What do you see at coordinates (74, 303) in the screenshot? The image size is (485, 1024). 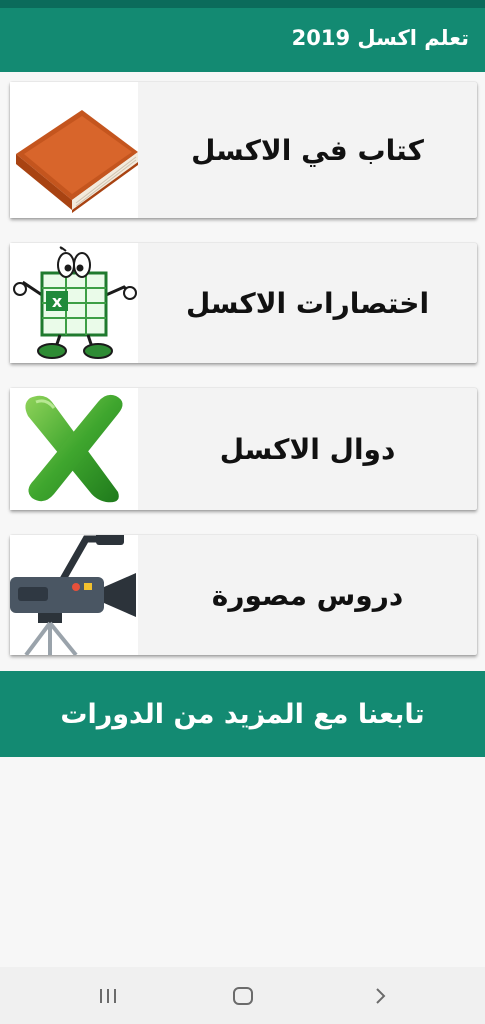 I see `excel-mascot-icon: x` at bounding box center [74, 303].